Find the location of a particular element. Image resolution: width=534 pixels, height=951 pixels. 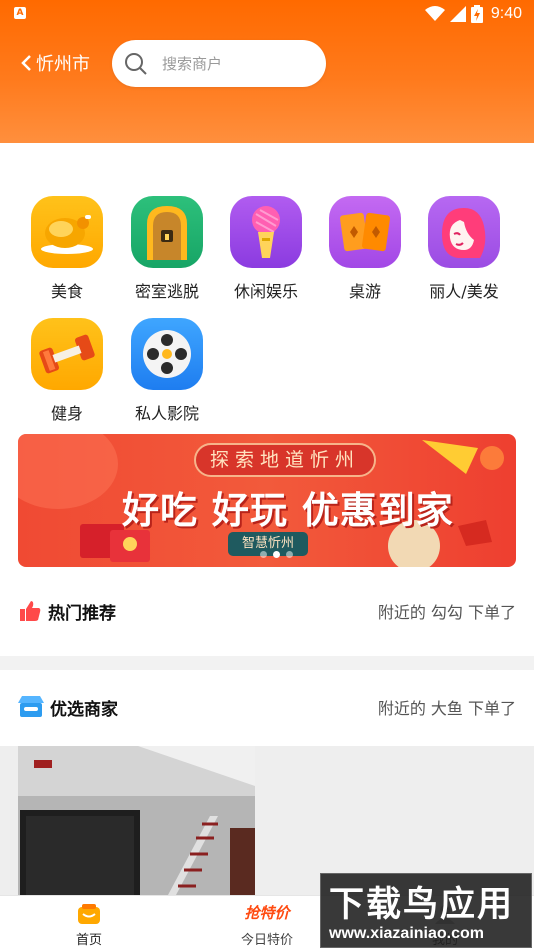

search-icon is located at coordinates (136, 63).